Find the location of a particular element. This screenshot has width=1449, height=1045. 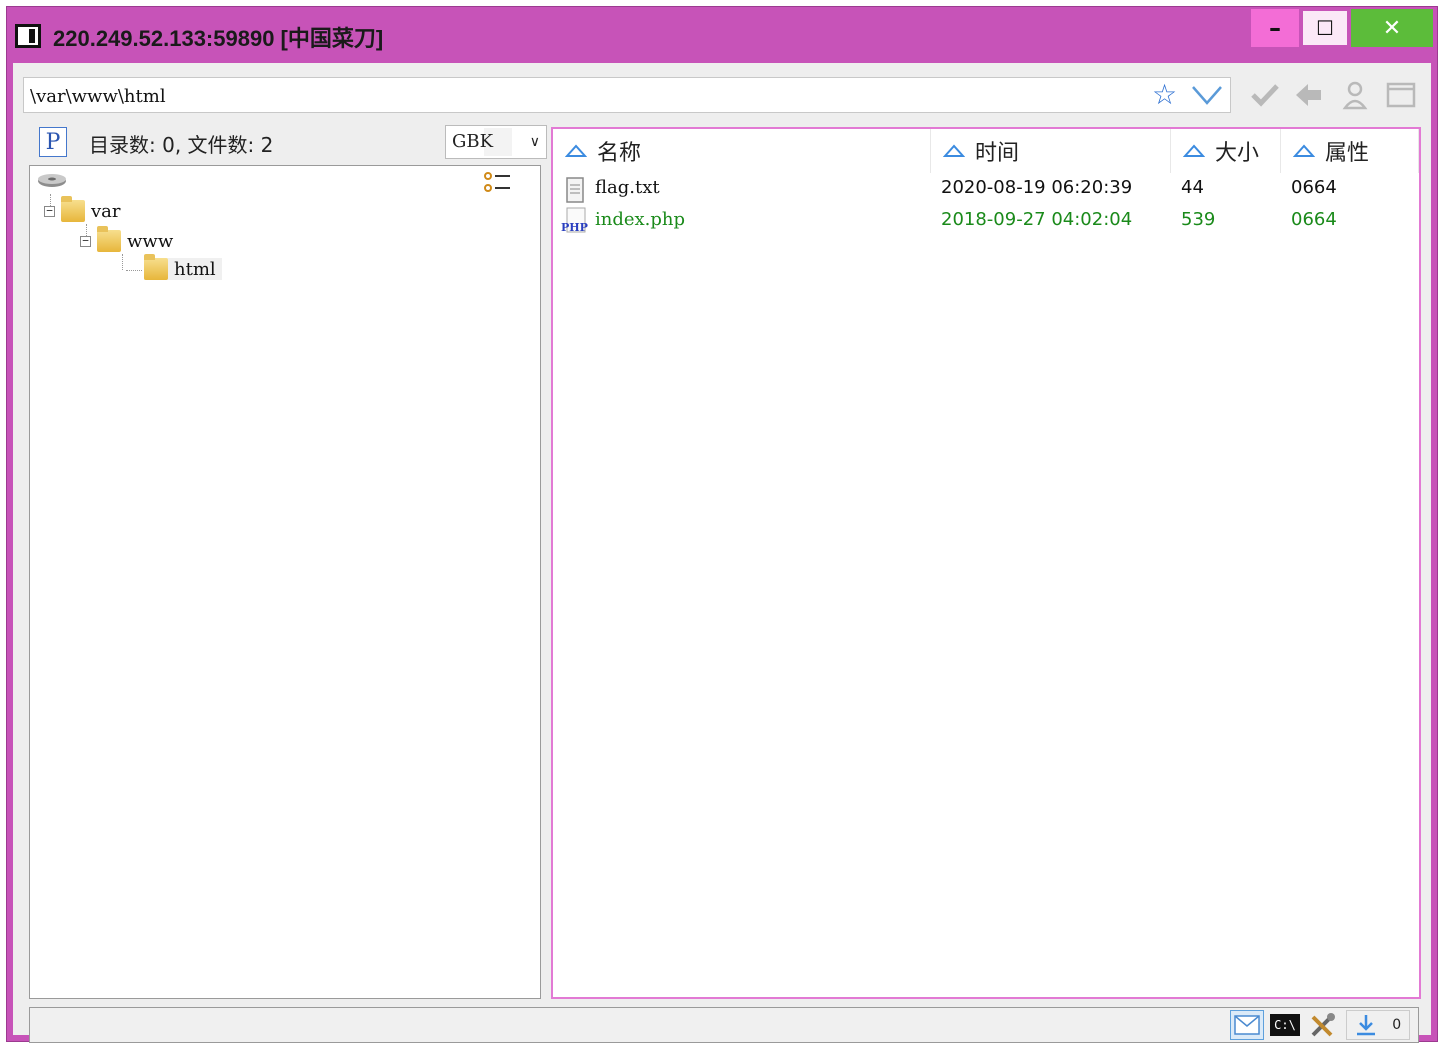

close-icon: ✕ is located at coordinates (1392, 28).